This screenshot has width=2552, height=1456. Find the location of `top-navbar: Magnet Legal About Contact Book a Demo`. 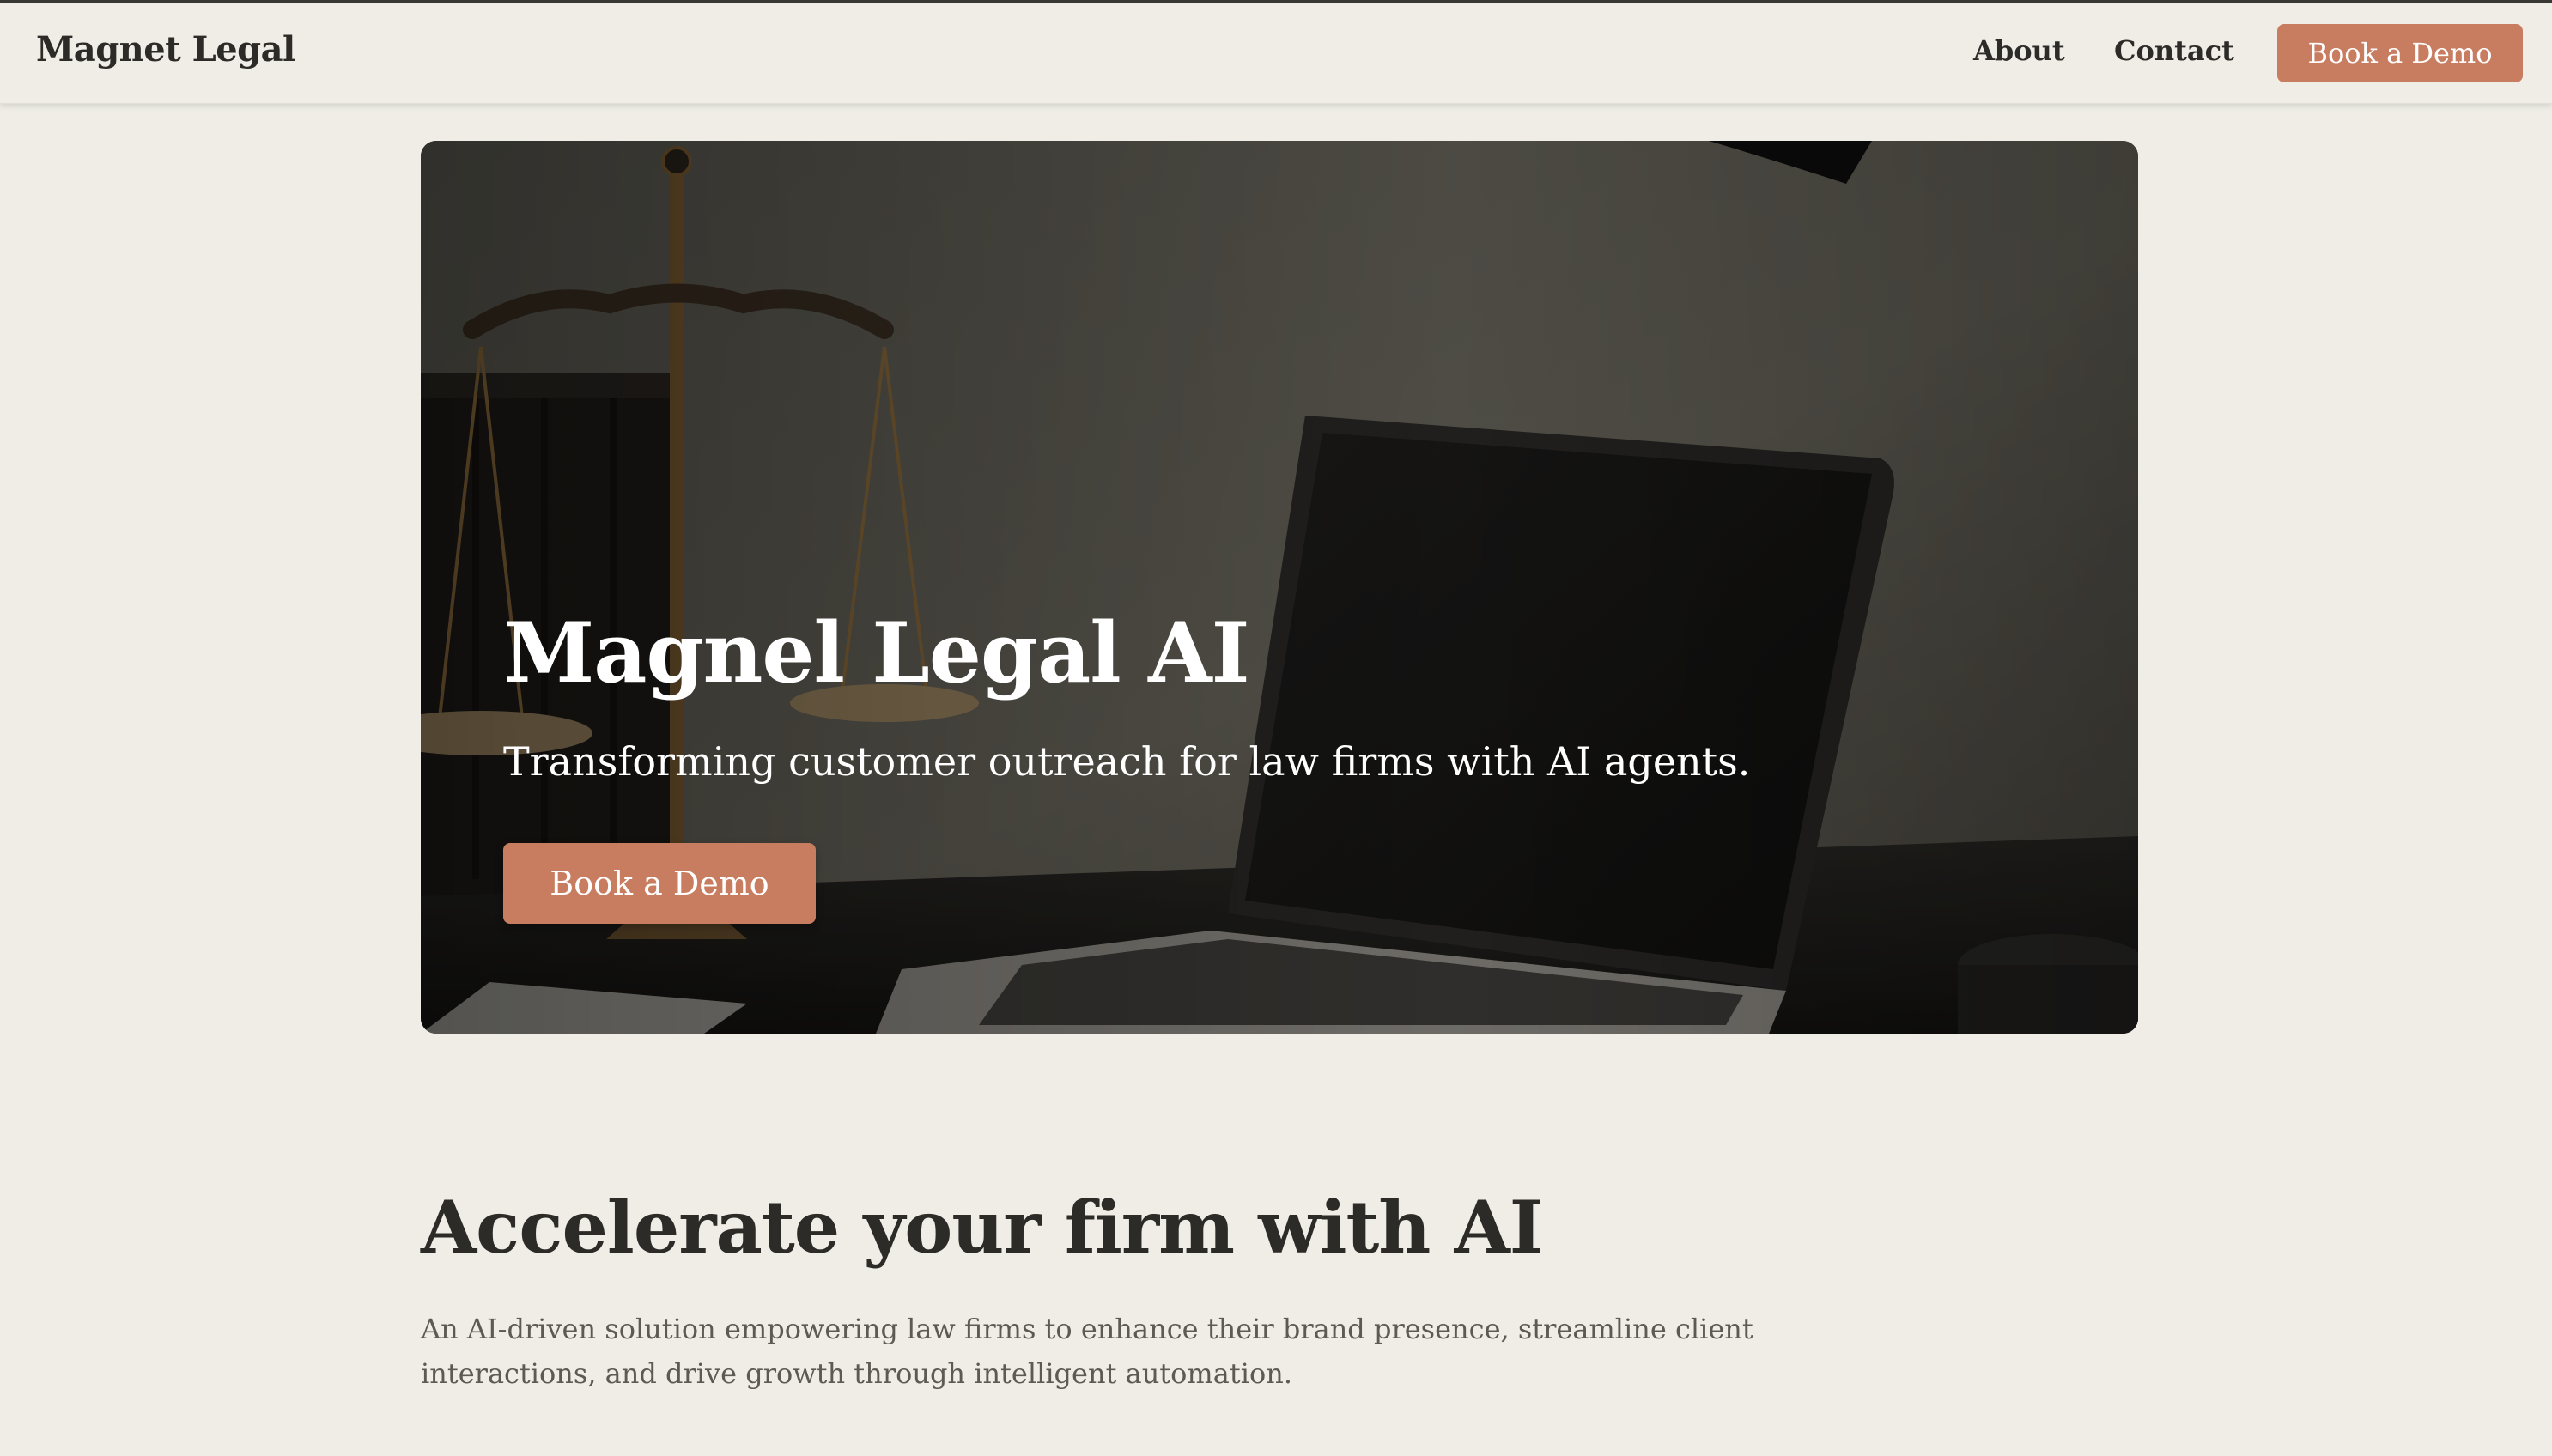

top-navbar: Magnet Legal About Contact Book a Demo is located at coordinates (1276, 54).